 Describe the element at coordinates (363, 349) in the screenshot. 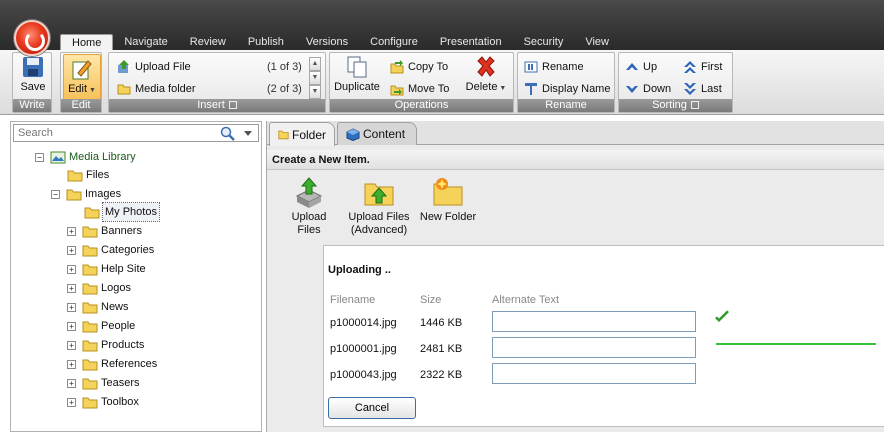

I see `row-filename: p1000001.jpg` at that location.